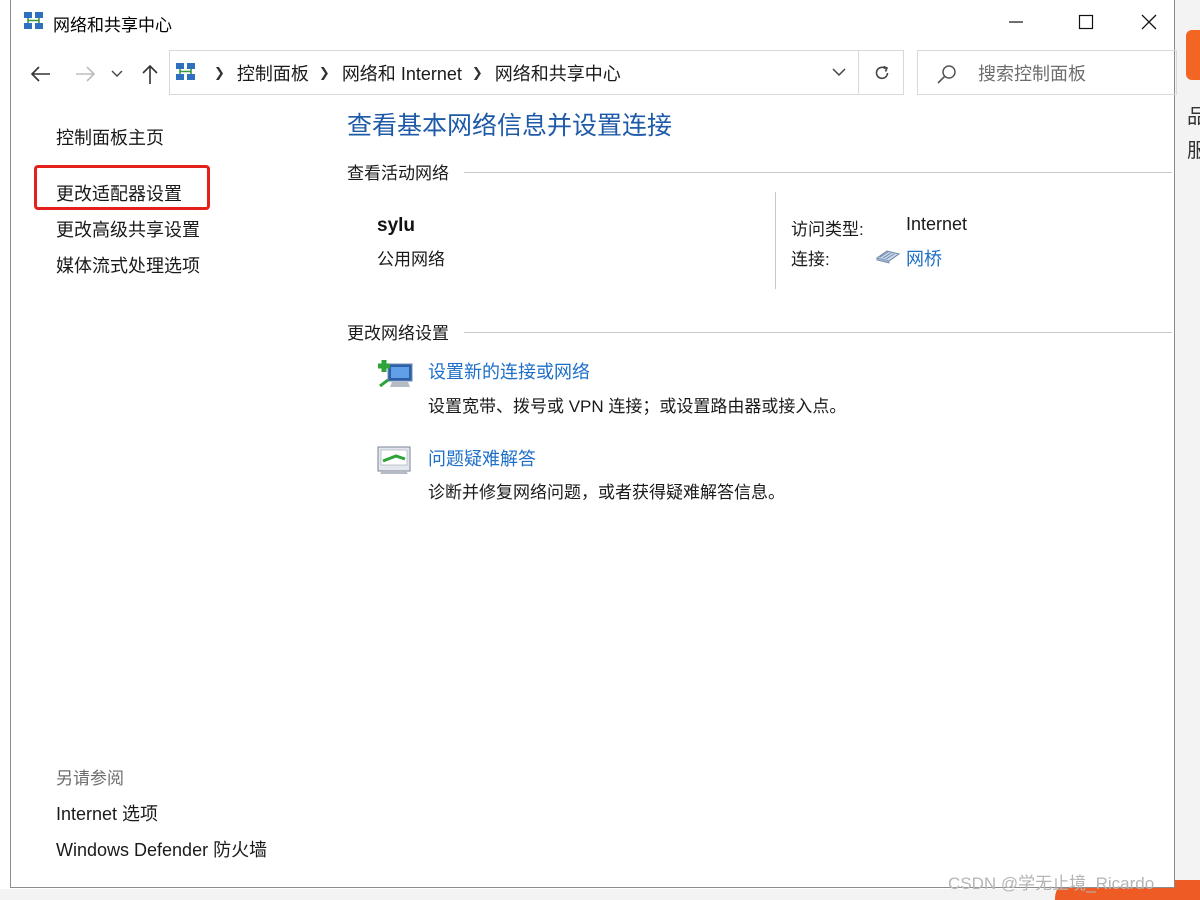 This screenshot has width=1200, height=900. I want to click on arrow-left-icon, so click(40, 74).